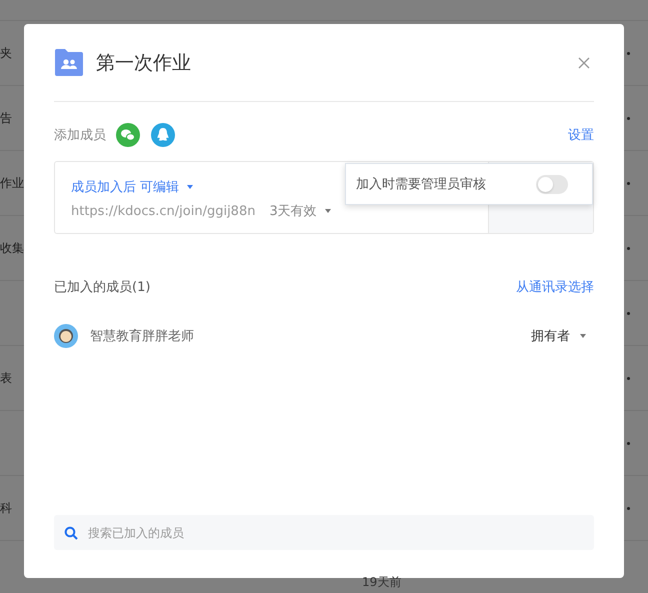 Image resolution: width=648 pixels, height=593 pixels. What do you see at coordinates (552, 184) in the screenshot?
I see `approval-toggle` at bounding box center [552, 184].